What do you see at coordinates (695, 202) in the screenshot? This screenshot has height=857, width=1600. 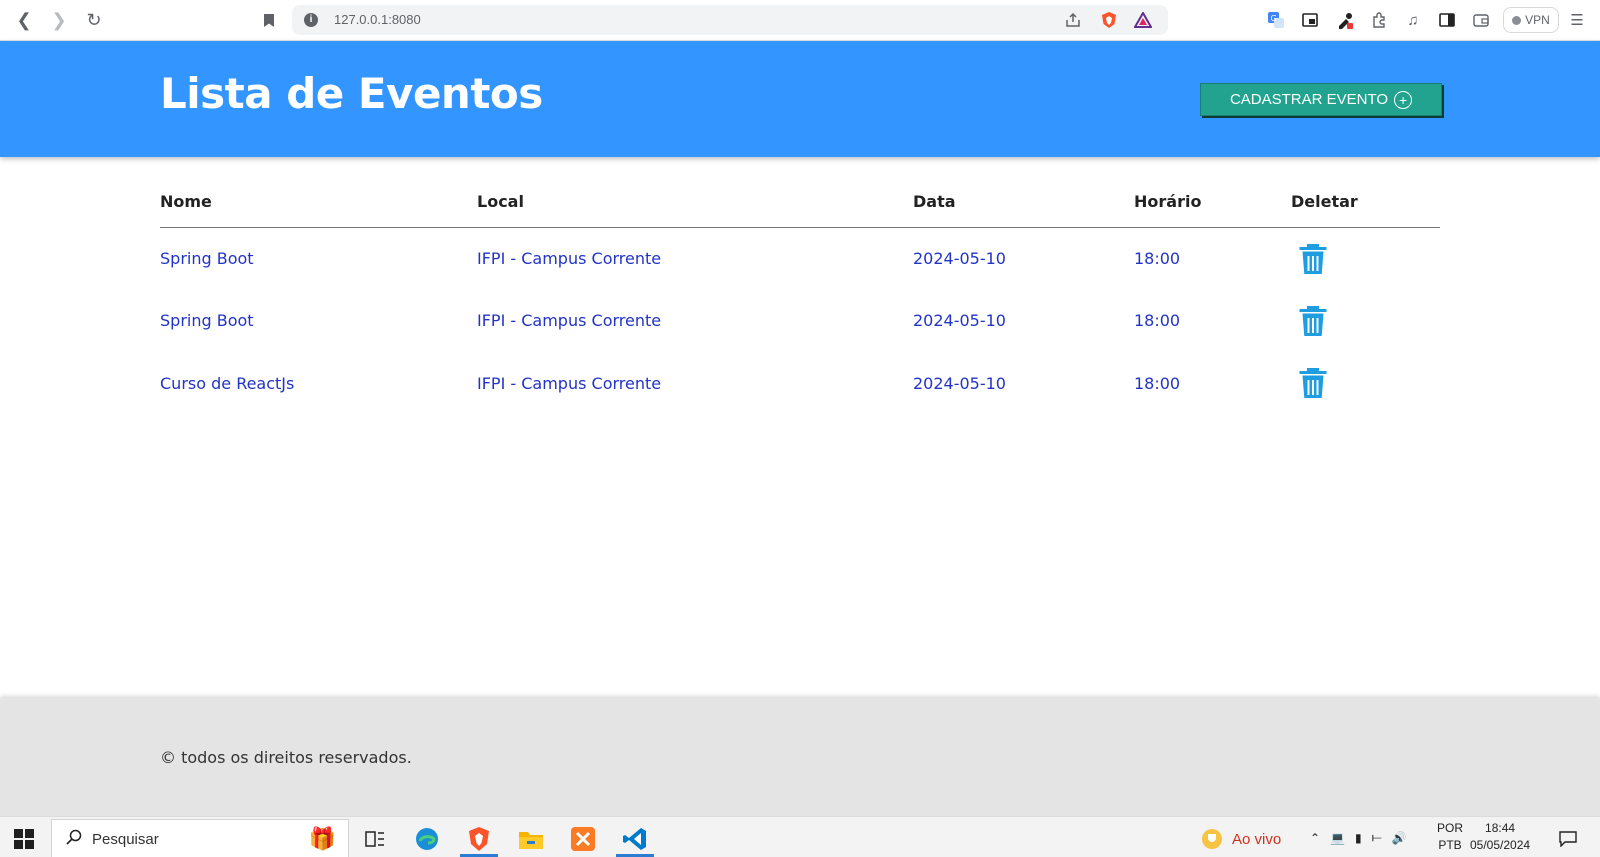 I see `column-header-local: Local` at bounding box center [695, 202].